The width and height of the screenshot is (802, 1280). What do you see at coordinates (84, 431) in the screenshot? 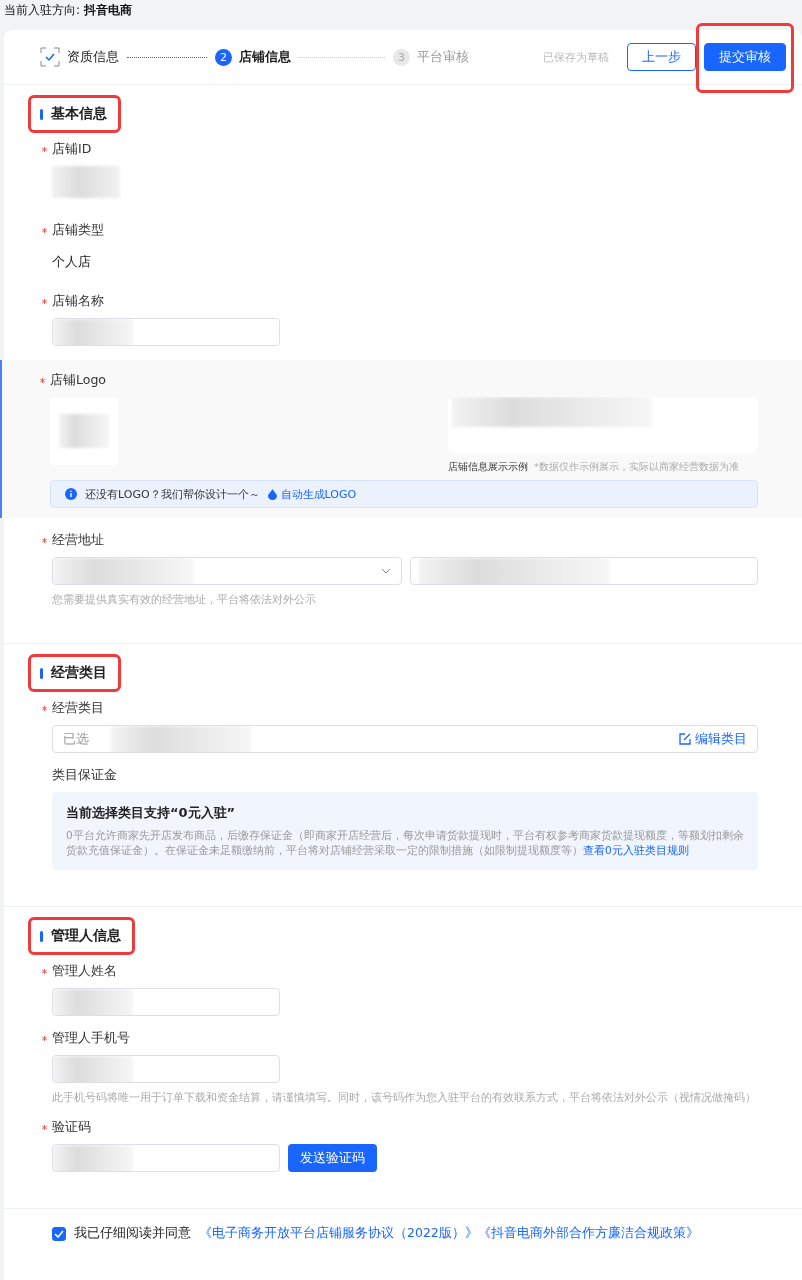
I see `logo-upload` at bounding box center [84, 431].